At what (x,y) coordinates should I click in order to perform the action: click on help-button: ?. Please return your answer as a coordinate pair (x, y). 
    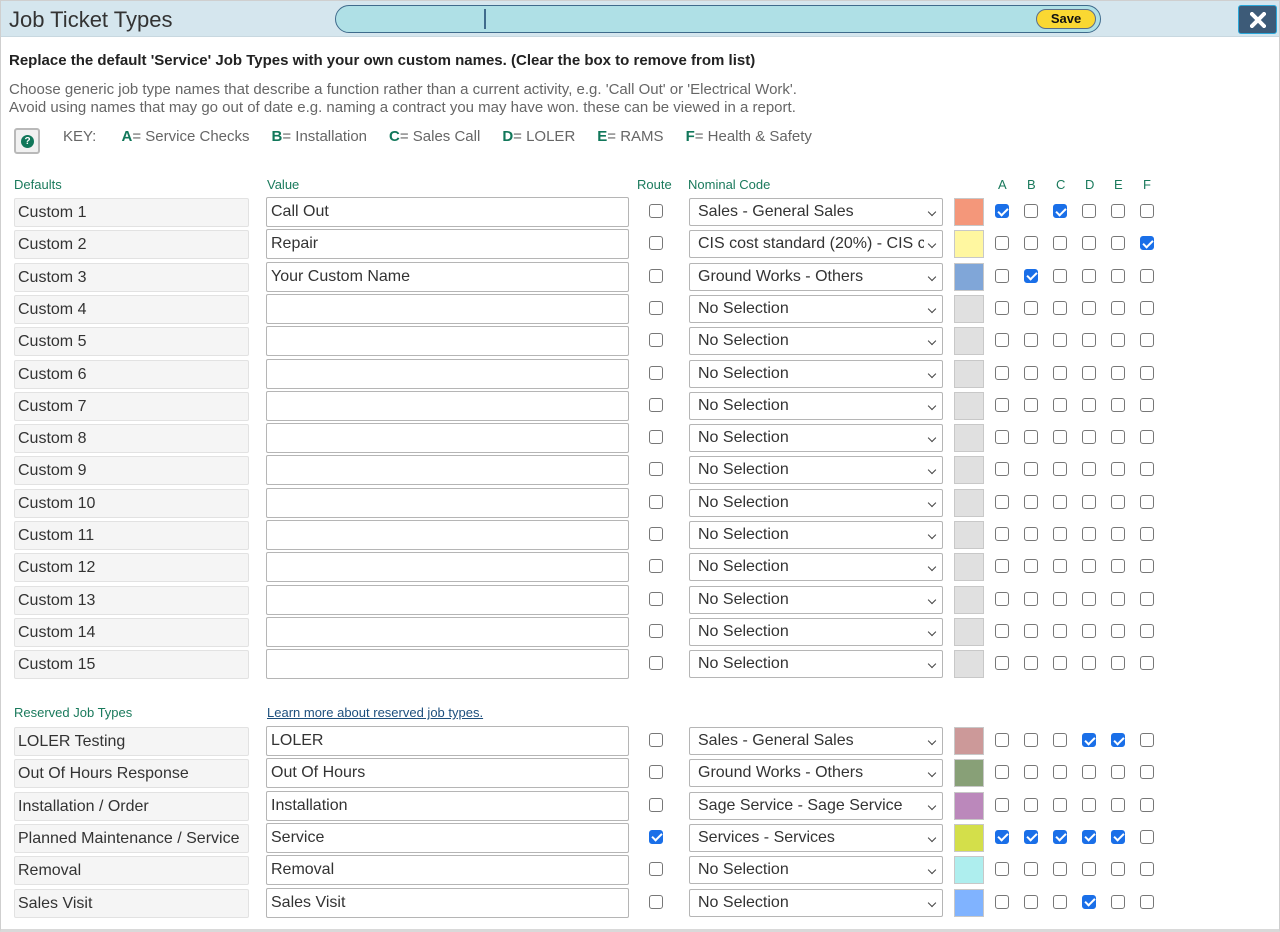
    Looking at the image, I should click on (27, 141).